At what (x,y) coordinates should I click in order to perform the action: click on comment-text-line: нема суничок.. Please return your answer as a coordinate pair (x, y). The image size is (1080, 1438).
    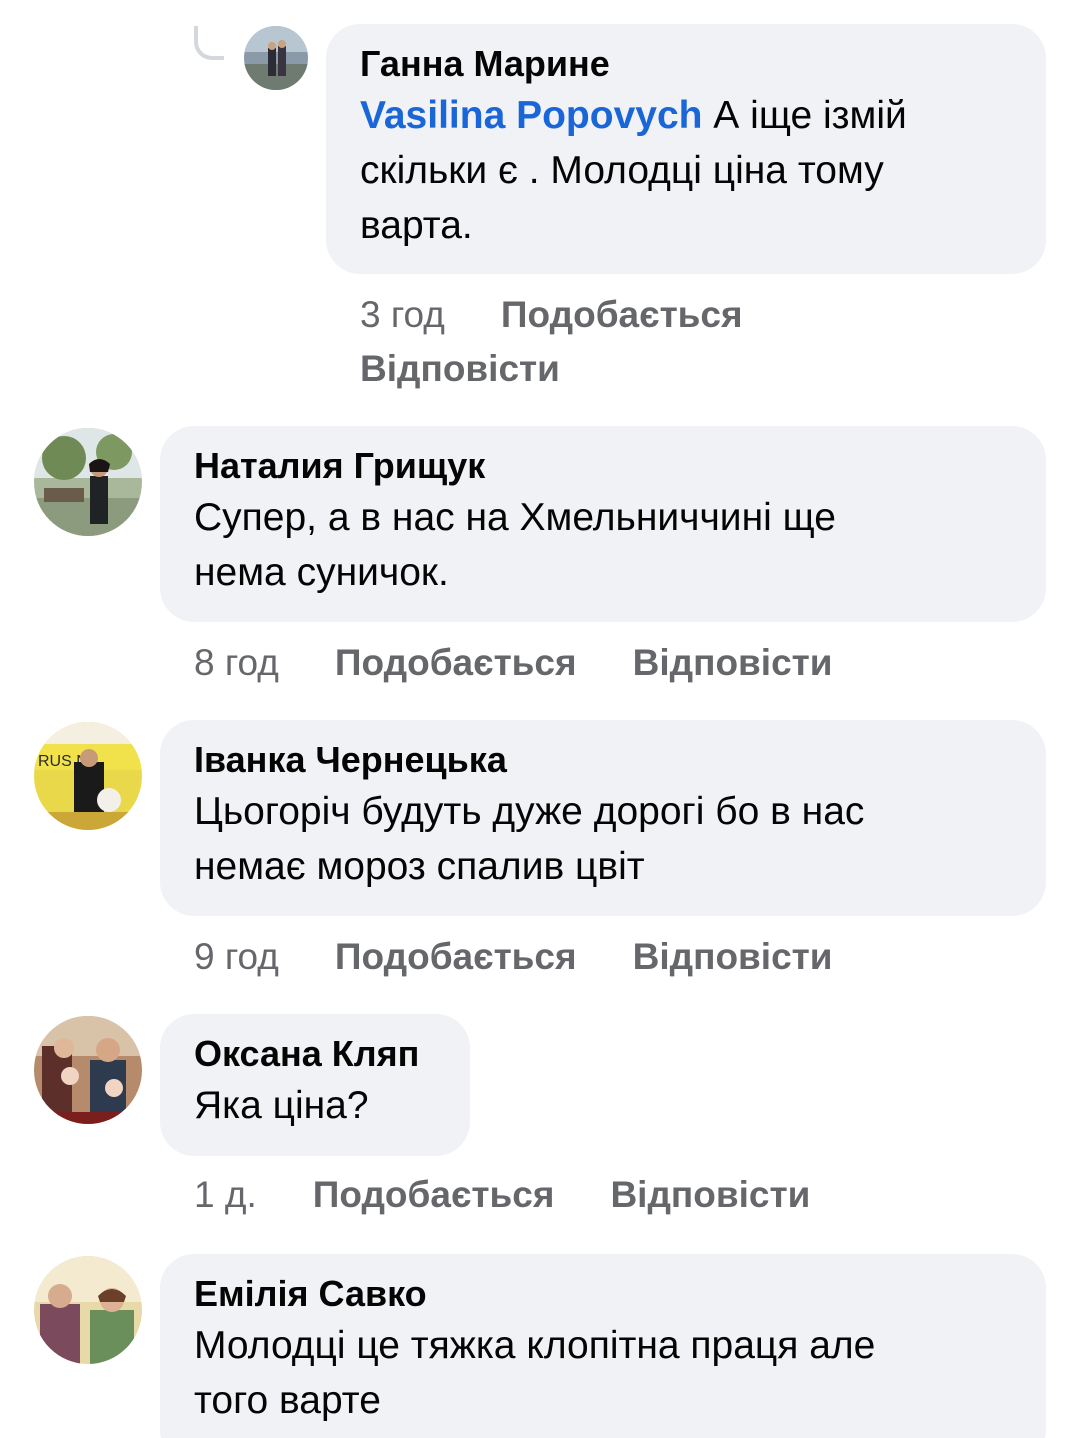
    Looking at the image, I should click on (321, 572).